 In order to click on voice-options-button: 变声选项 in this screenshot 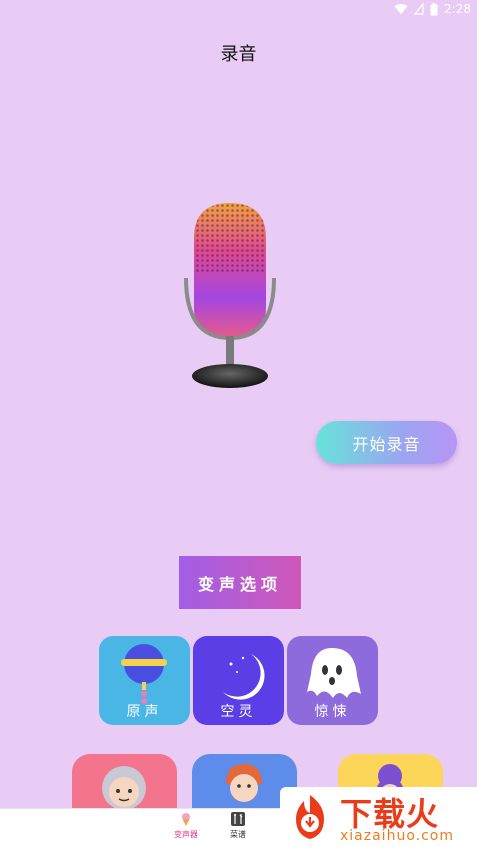, I will do `click(240, 582)`.